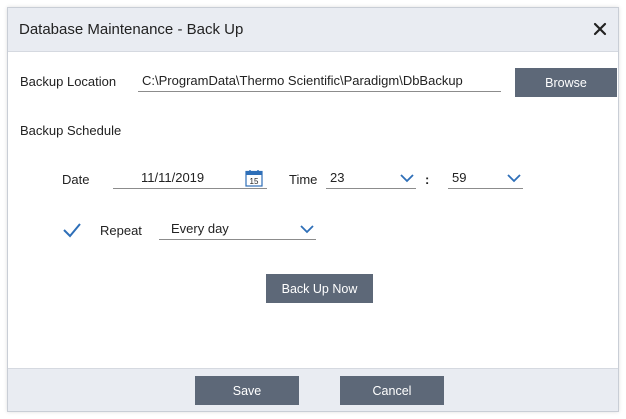  Describe the element at coordinates (254, 181) in the screenshot. I see `calendar-day: 15` at that location.